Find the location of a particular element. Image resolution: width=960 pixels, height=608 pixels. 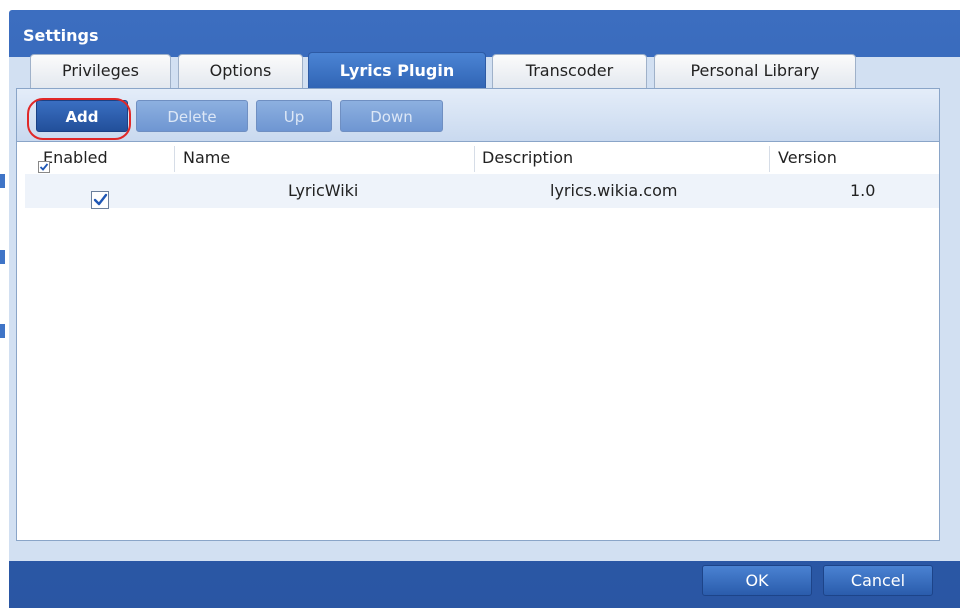

column-header-description: Description is located at coordinates (527, 158).